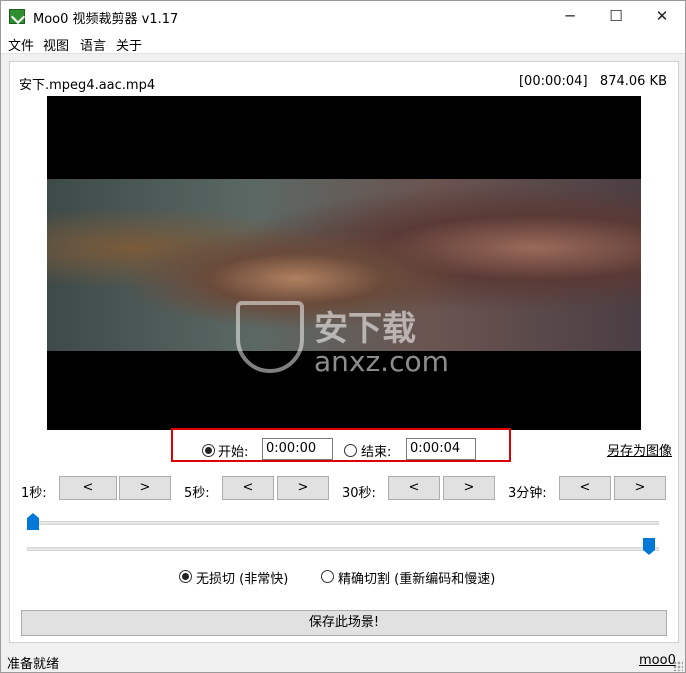 The width and height of the screenshot is (686, 673). What do you see at coordinates (343, 549) in the screenshot?
I see `end-slider-track` at bounding box center [343, 549].